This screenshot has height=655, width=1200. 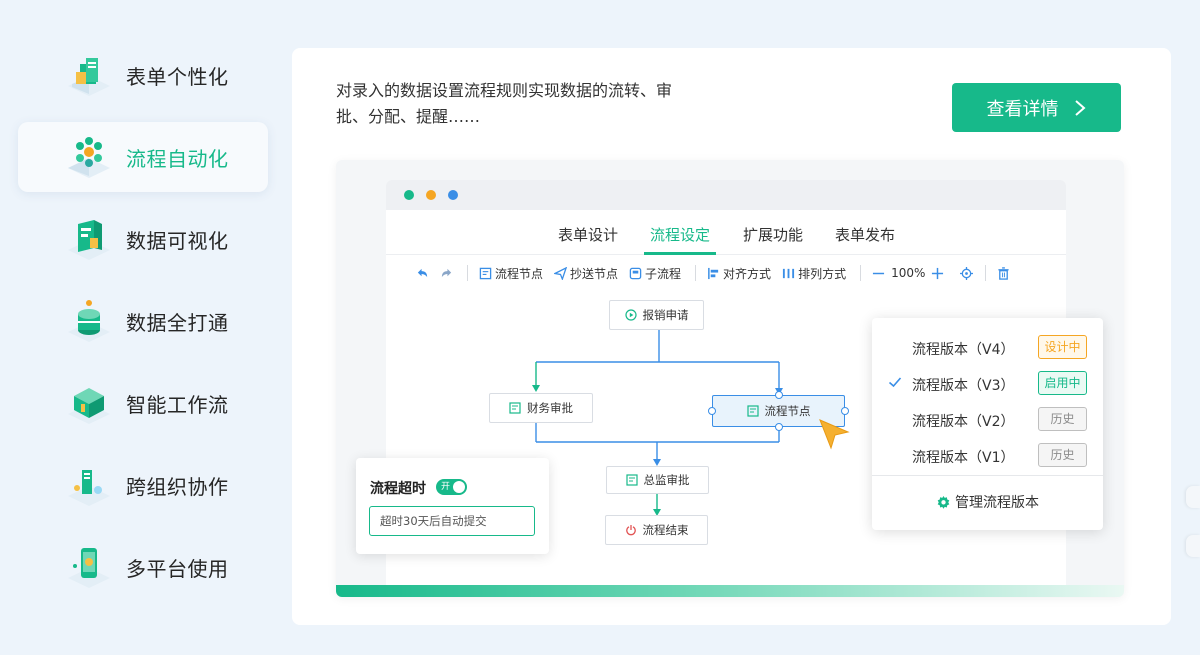 I want to click on version-row-v4: 流程版本（V4） 设计中, so click(x=987, y=348).